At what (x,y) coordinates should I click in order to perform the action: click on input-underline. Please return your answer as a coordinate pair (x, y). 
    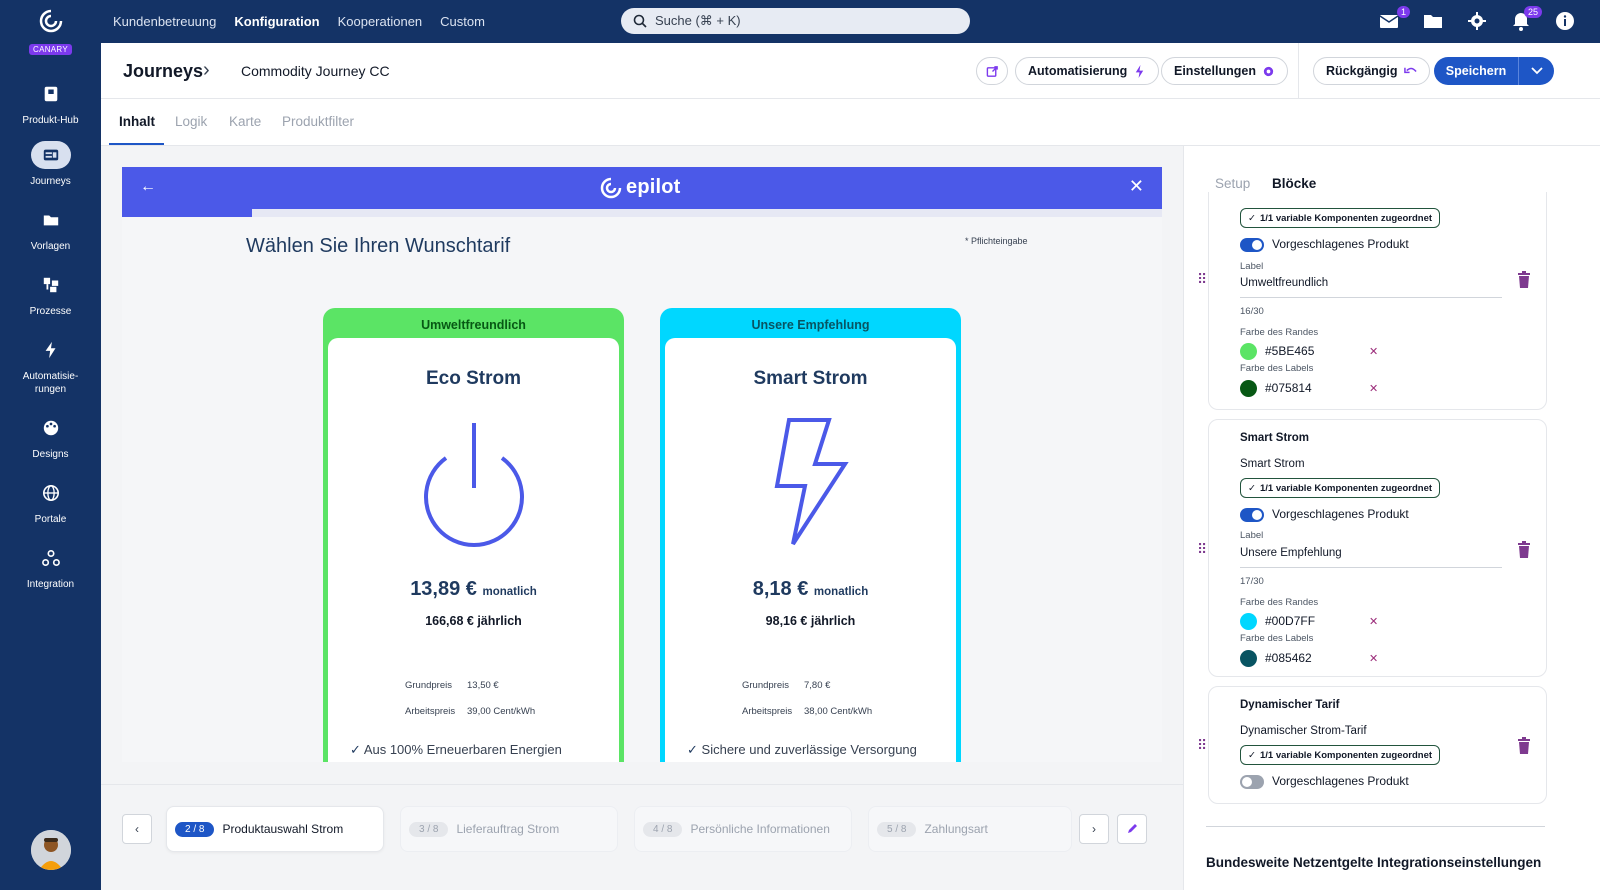
    Looking at the image, I should click on (1371, 567).